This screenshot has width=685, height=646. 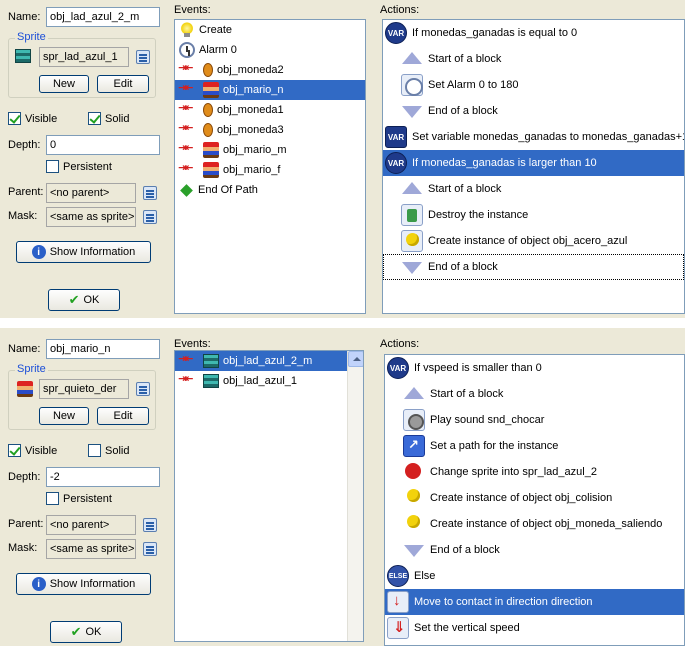 What do you see at coordinates (103, 17) in the screenshot?
I see `name-input: obj_lad_azul_2_m` at bounding box center [103, 17].